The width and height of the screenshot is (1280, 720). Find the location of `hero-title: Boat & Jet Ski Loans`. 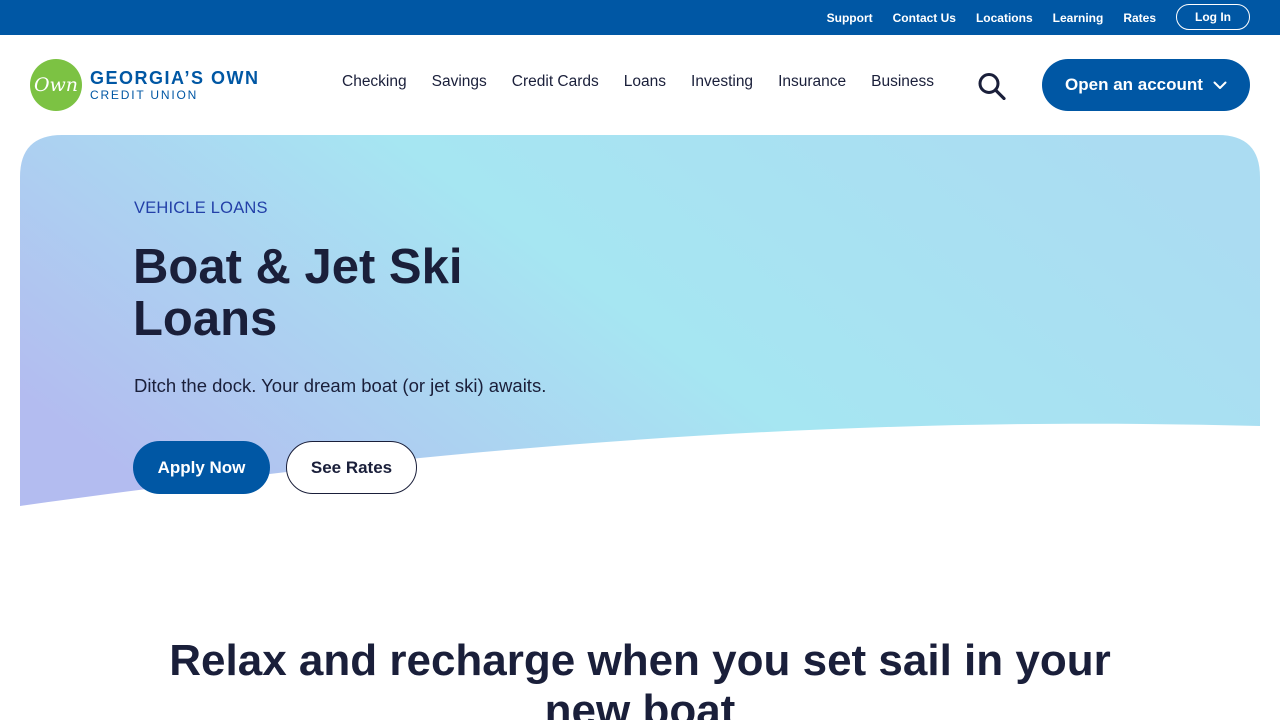

hero-title: Boat & Jet Ski Loans is located at coordinates (298, 293).